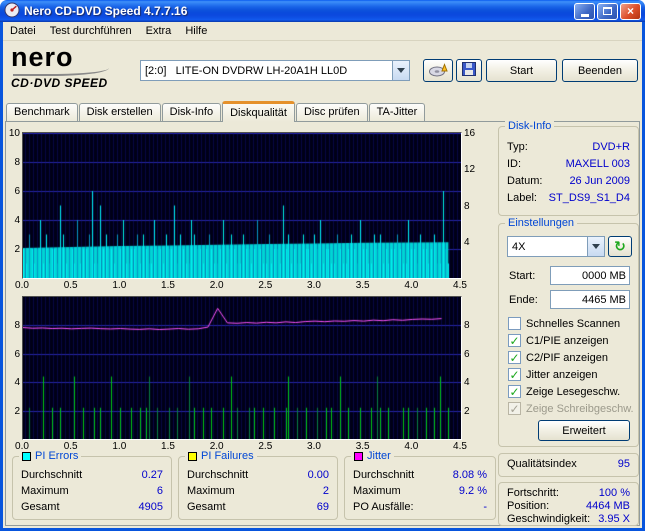 This screenshot has width=645, height=531. What do you see at coordinates (571, 340) in the screenshot?
I see `checkbox-c1-pie-anzeigen: ✓ C1/PIE anzeigen` at bounding box center [571, 340].